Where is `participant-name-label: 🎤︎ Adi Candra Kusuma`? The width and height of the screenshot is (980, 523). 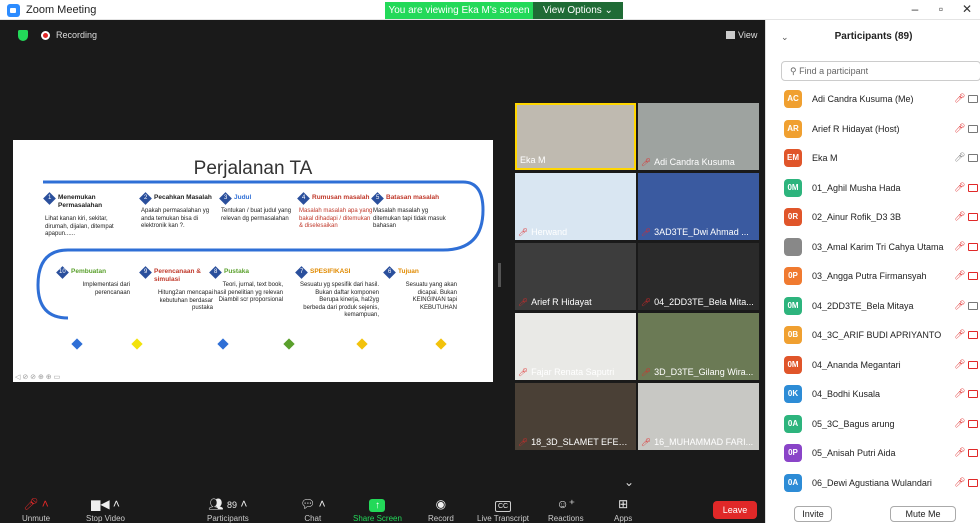
participant-name-label: 🎤︎ Adi Candra Kusuma is located at coordinates (688, 162).